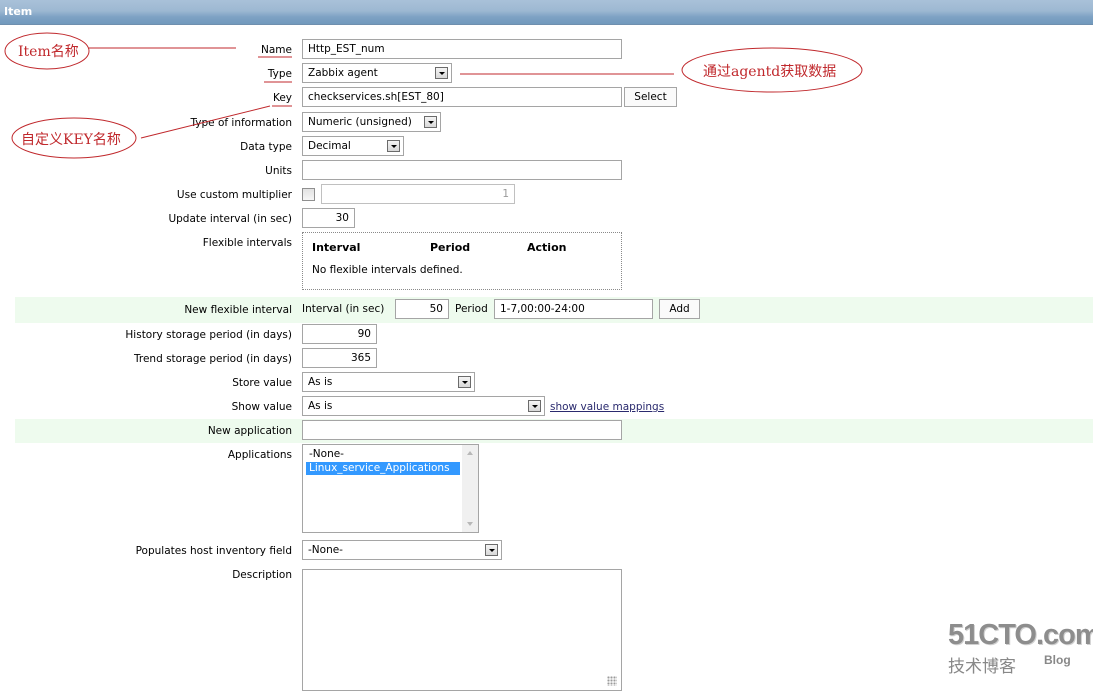 The width and height of the screenshot is (1093, 695). What do you see at coordinates (48, 52) in the screenshot?
I see `annotation-item-name: Item名称` at bounding box center [48, 52].